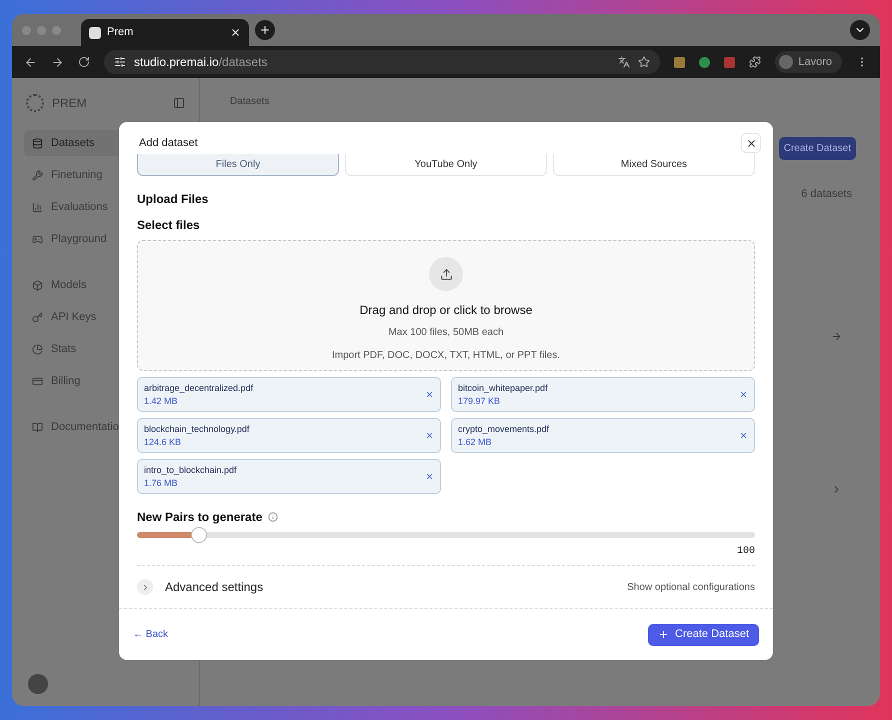  Describe the element at coordinates (446, 274) in the screenshot. I see `upload-icon` at that location.